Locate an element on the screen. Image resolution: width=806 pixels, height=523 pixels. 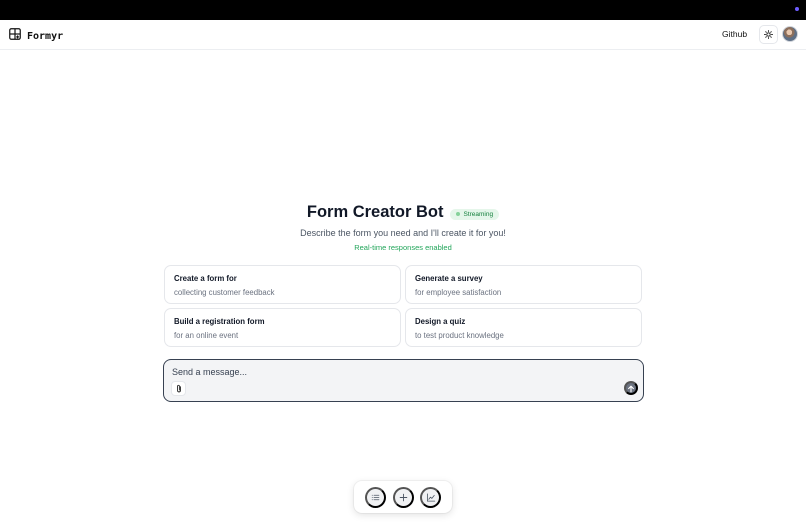
chart-icon is located at coordinates (431, 497).